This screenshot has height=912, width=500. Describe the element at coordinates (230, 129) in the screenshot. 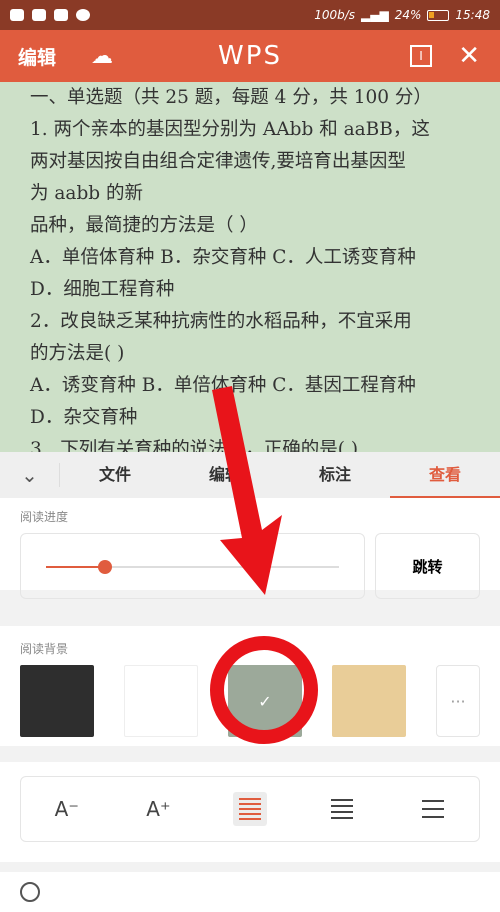

I see `doc-line: 1. 两个亲本的基因型分别为 AAbb 和 aaBB，这` at that location.